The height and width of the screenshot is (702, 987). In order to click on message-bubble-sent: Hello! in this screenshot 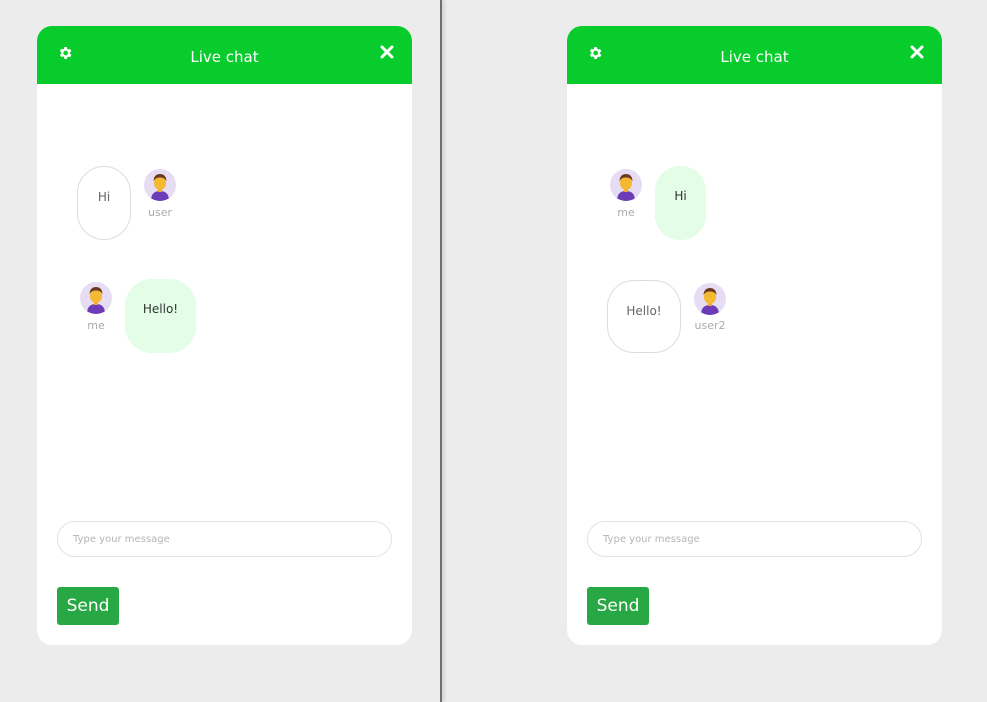, I will do `click(160, 316)`.